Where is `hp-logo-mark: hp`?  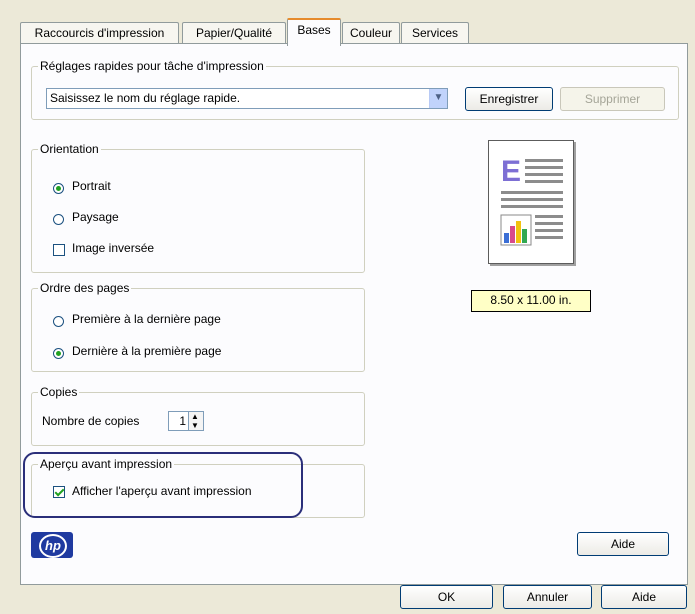 hp-logo-mark: hp is located at coordinates (53, 546).